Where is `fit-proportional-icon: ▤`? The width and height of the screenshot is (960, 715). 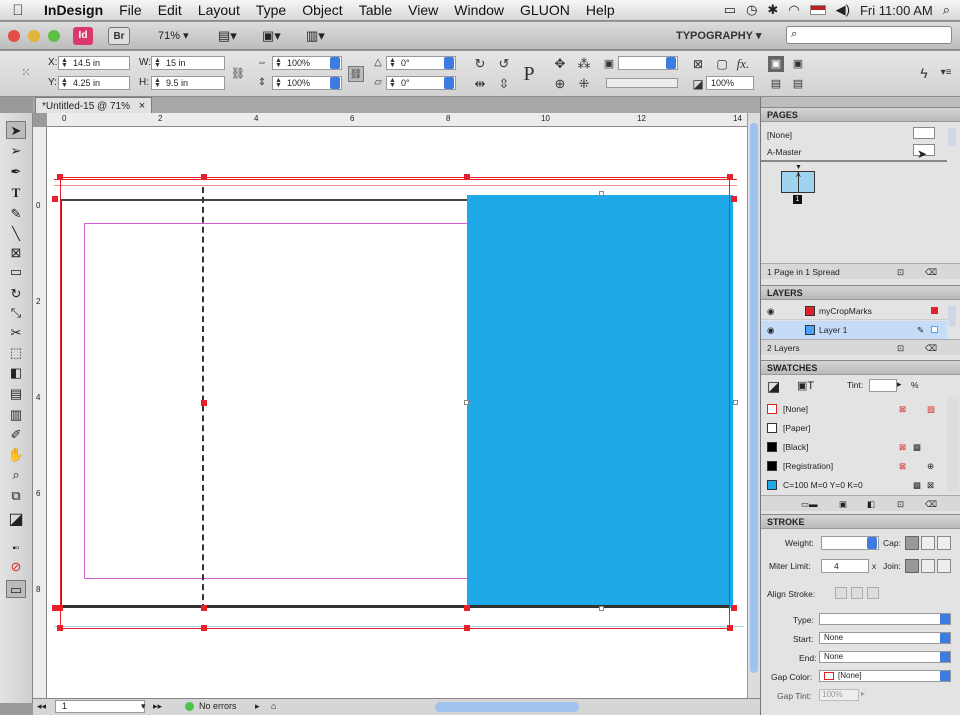 fit-proportional-icon: ▤ is located at coordinates (798, 84).